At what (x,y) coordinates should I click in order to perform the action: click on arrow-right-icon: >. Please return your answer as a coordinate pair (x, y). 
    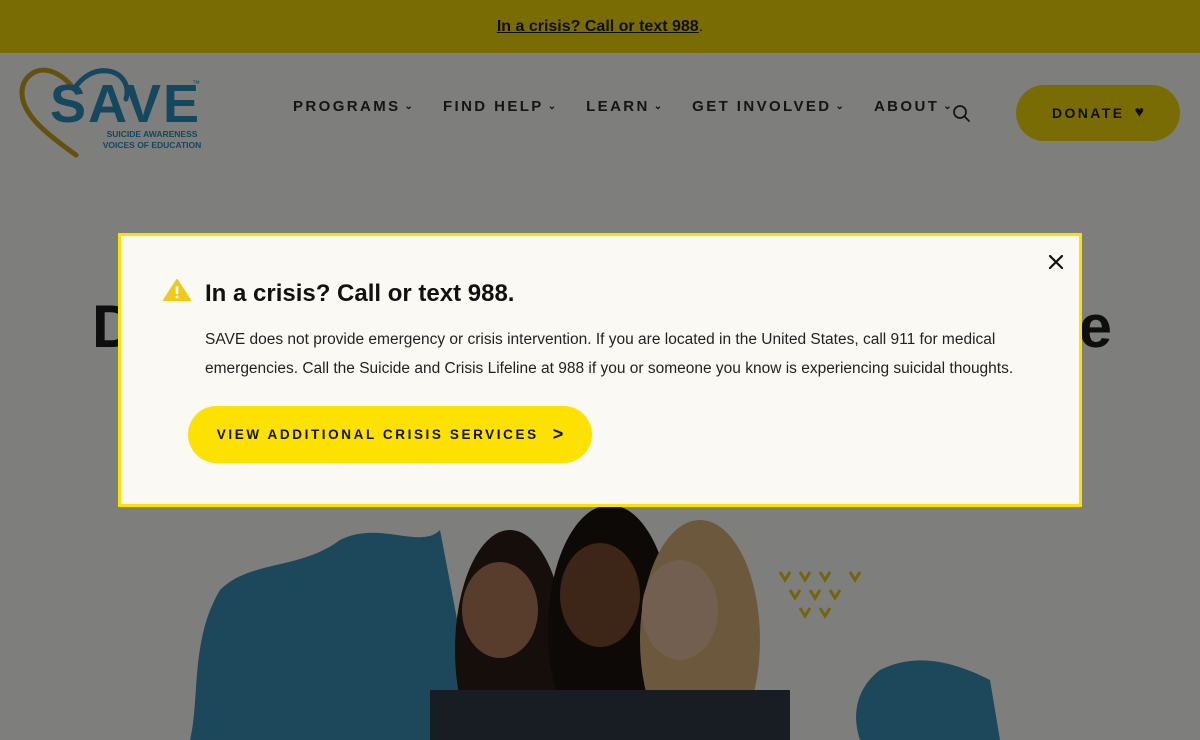
    Looking at the image, I should click on (558, 434).